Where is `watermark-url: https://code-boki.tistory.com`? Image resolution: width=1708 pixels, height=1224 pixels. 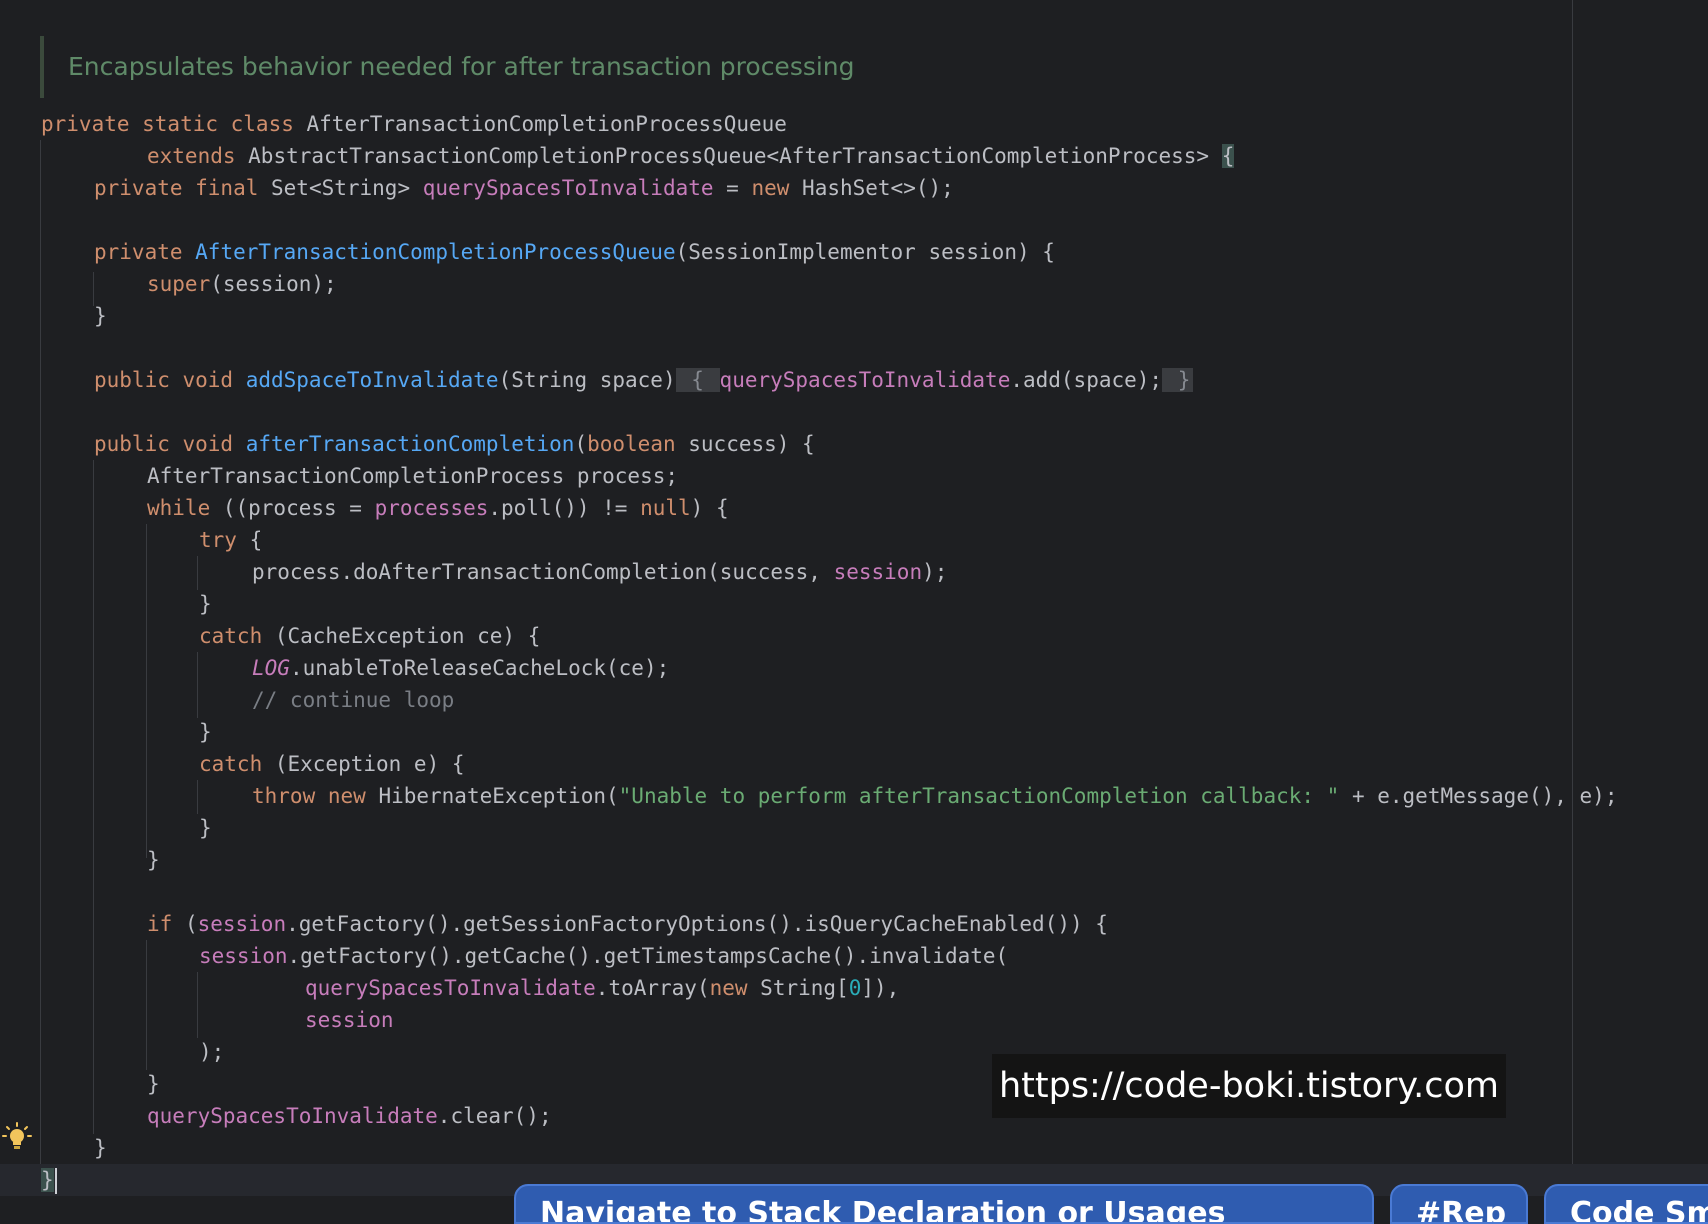 watermark-url: https://code-boki.tistory.com is located at coordinates (1249, 1086).